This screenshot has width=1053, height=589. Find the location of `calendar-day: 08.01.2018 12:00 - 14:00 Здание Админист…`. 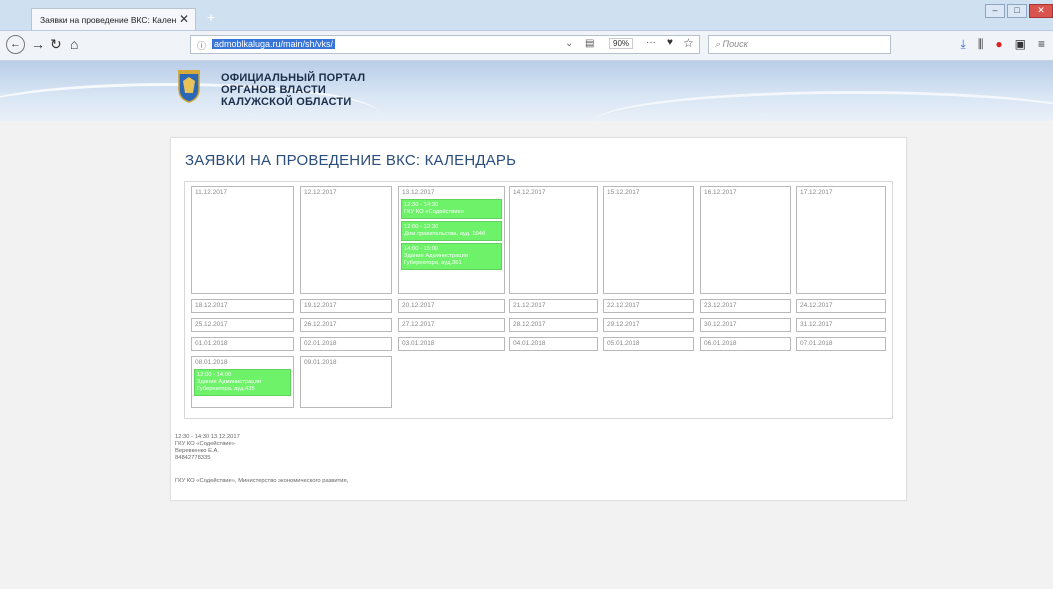

calendar-day: 08.01.2018 12:00 - 14:00 Здание Админист… is located at coordinates (242, 382).